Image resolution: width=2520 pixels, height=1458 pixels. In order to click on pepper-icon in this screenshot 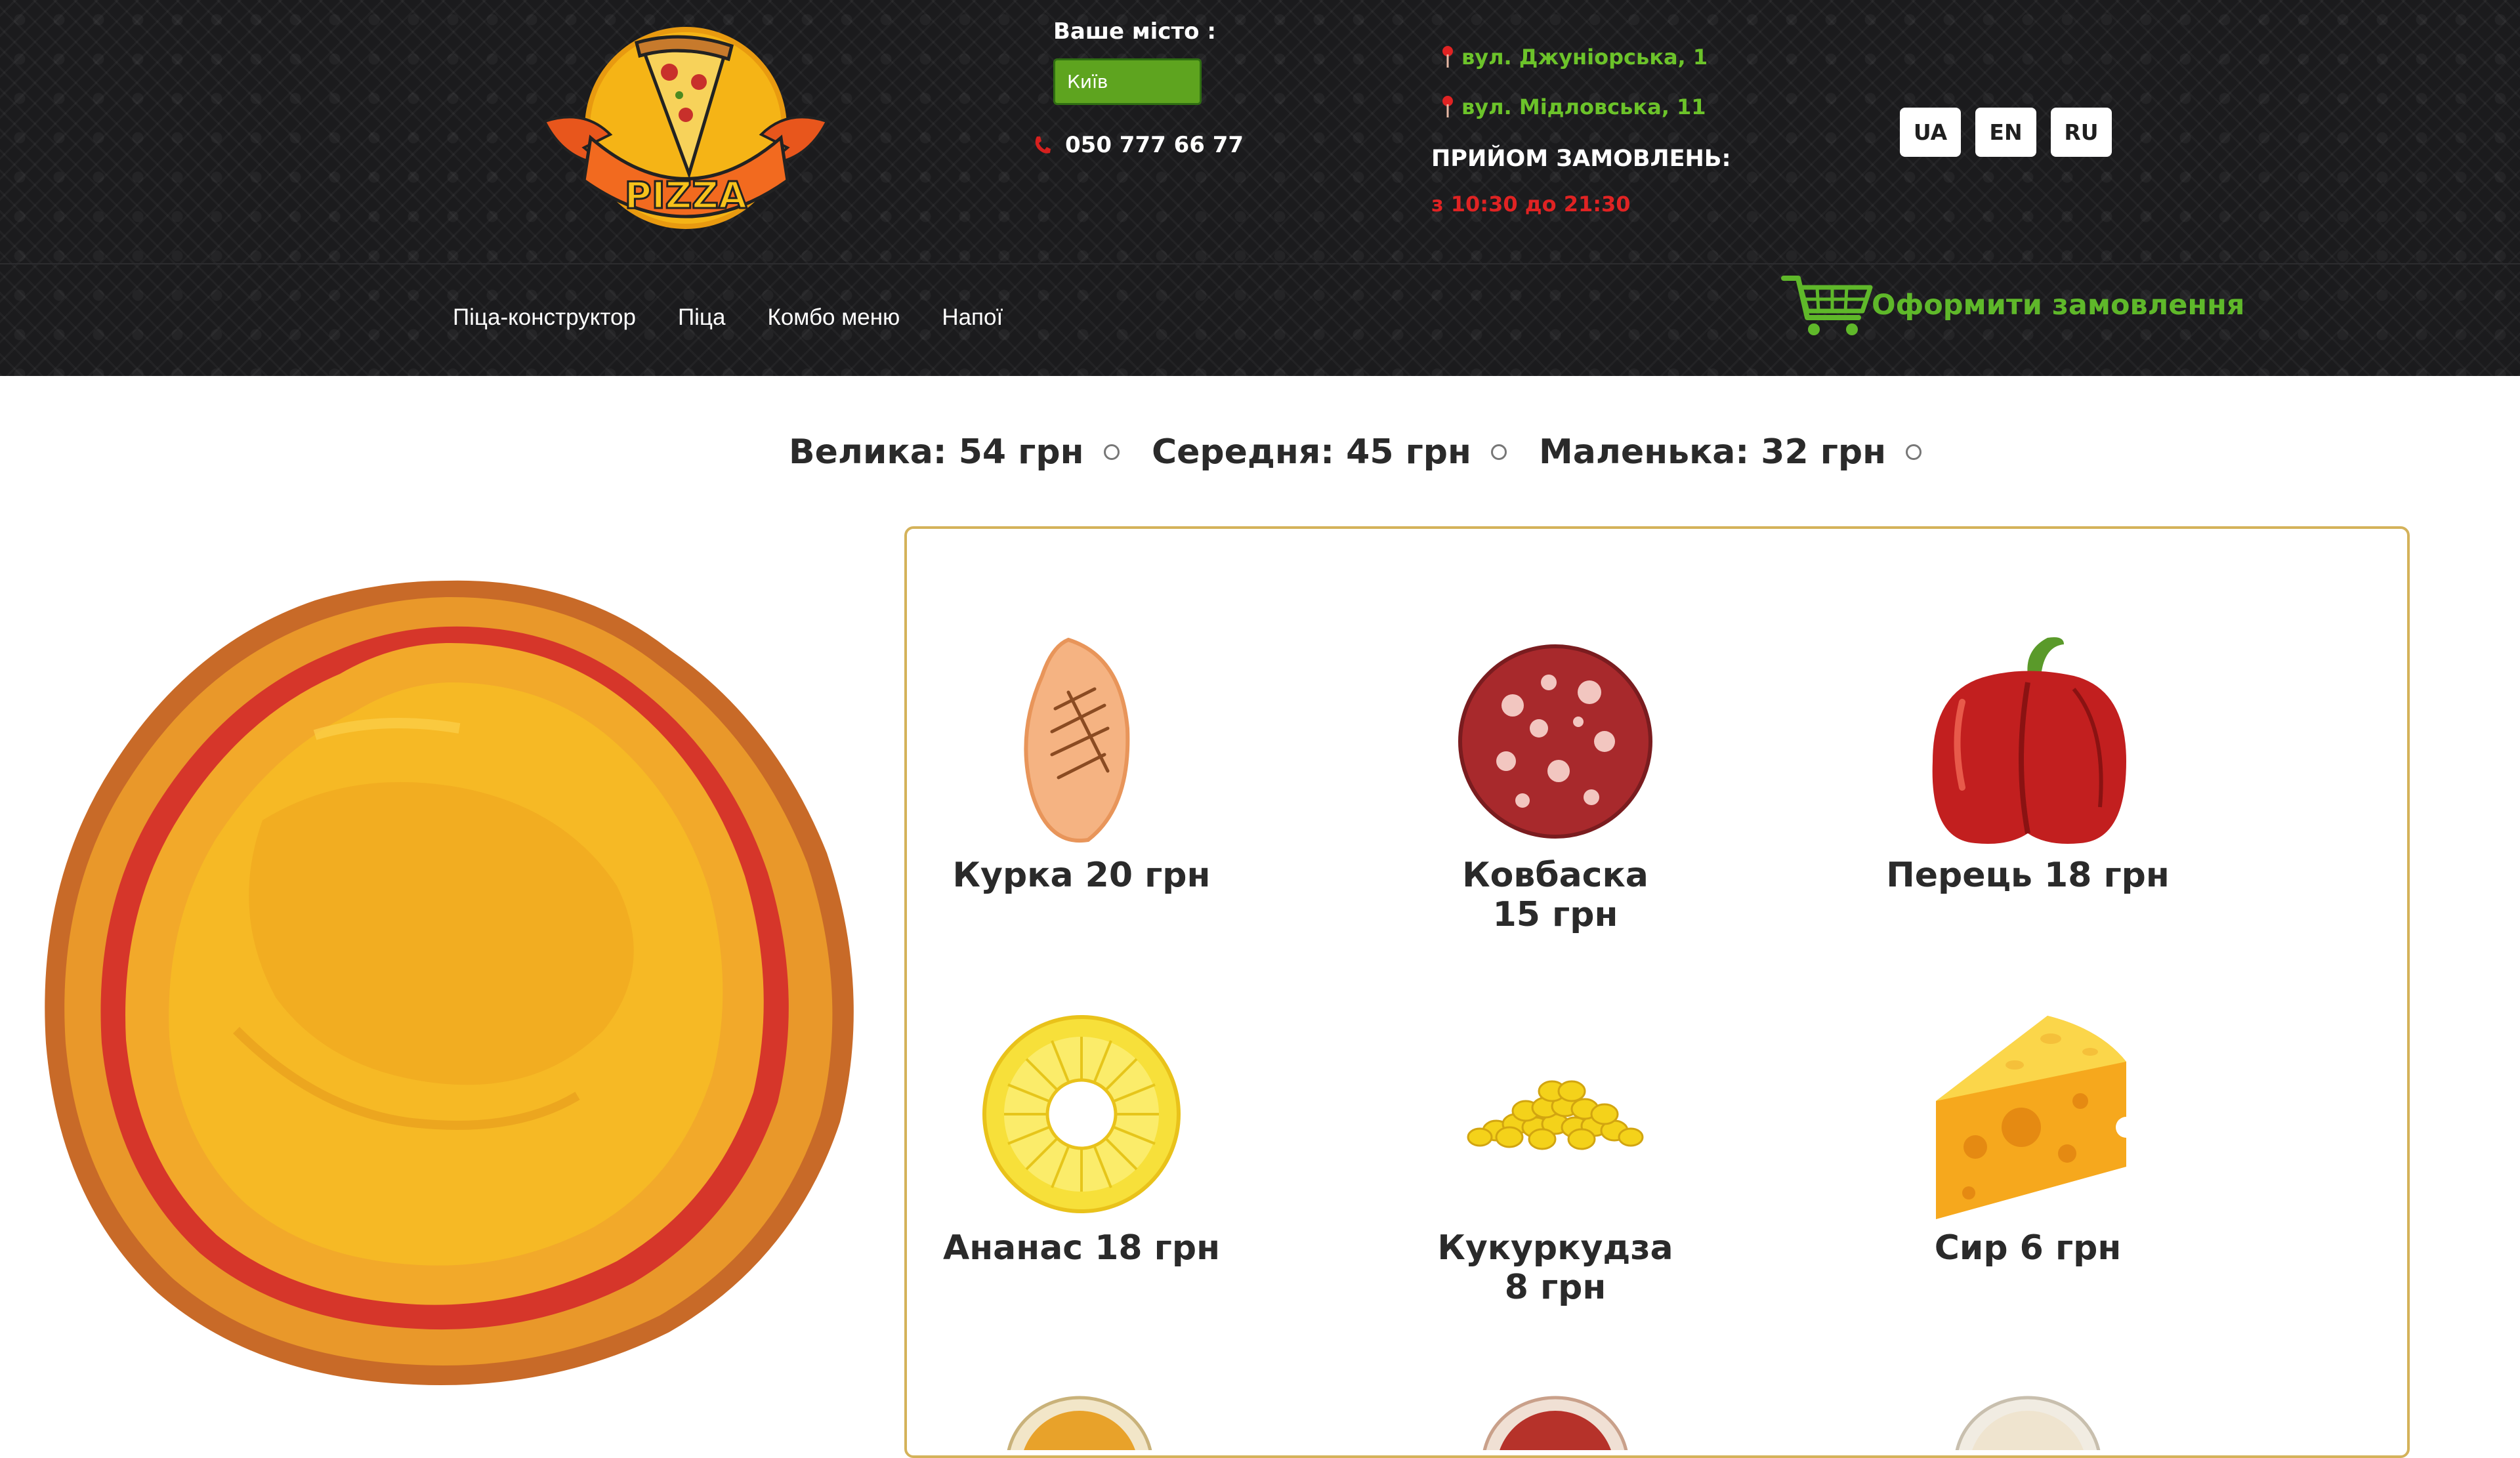, I will do `click(2029, 740)`.